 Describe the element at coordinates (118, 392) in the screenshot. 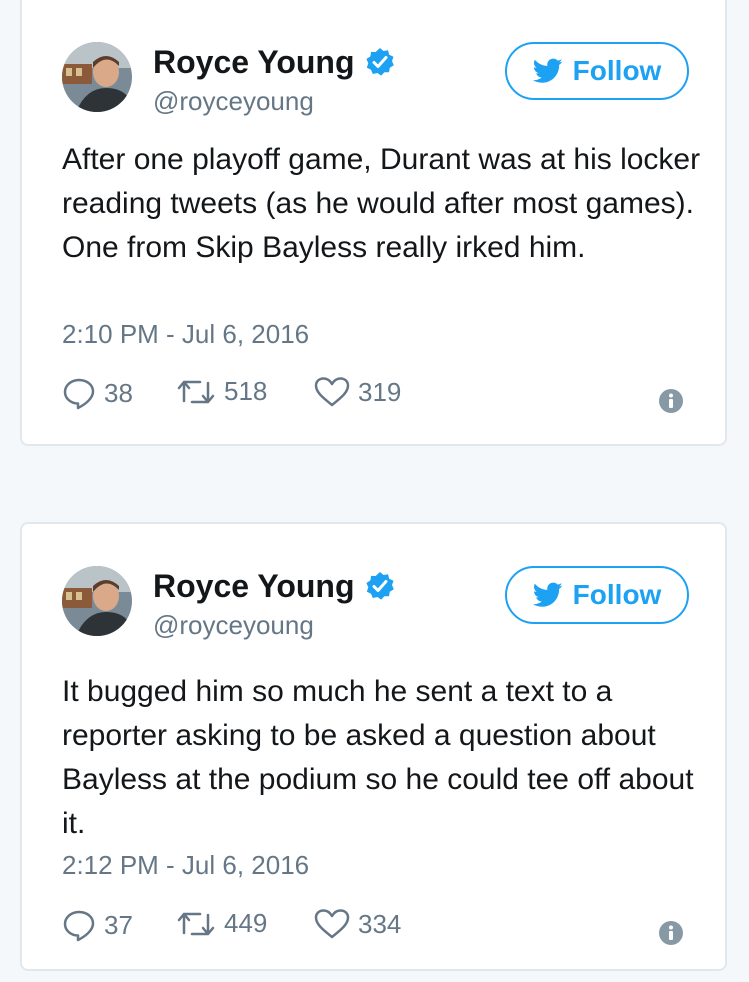

I see `reply-count: 38` at that location.